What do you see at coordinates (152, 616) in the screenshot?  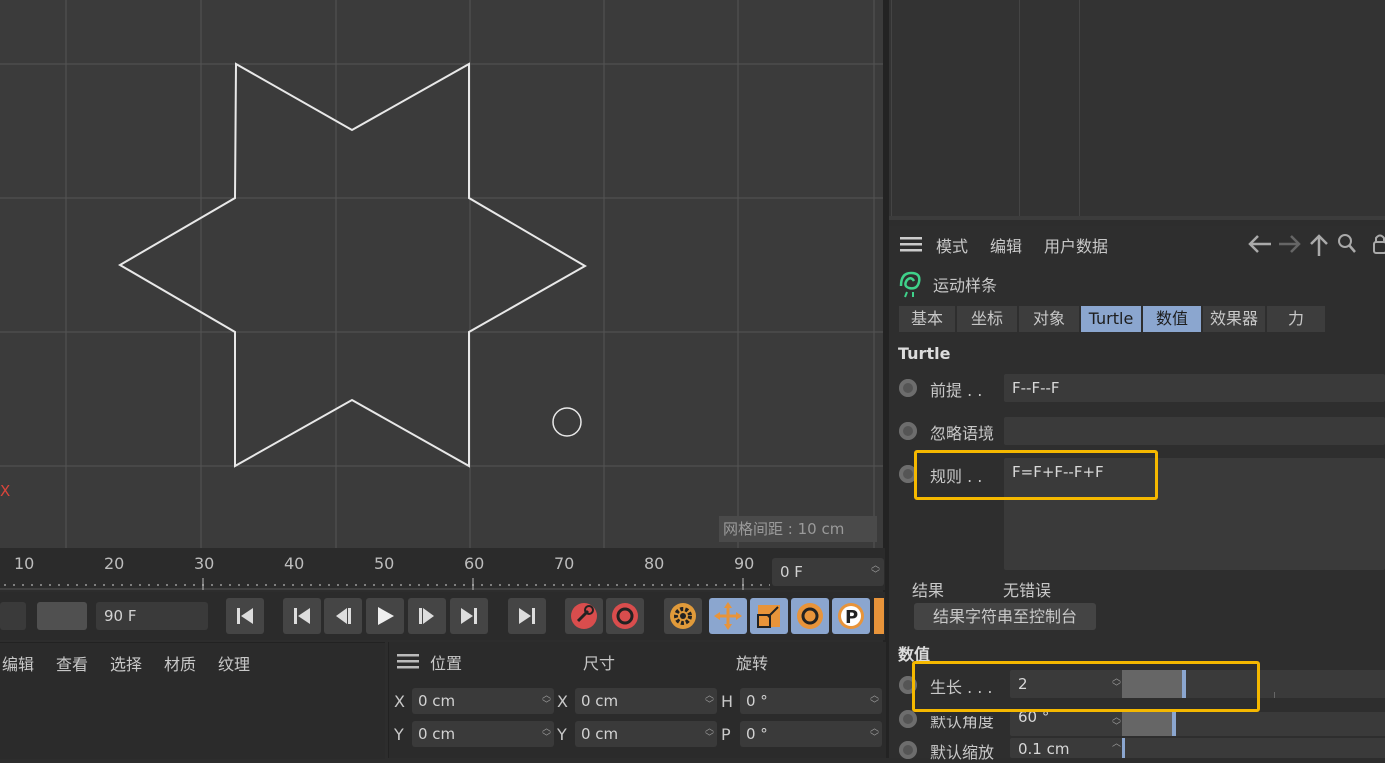 I see `end-frame-field: 90 F` at bounding box center [152, 616].